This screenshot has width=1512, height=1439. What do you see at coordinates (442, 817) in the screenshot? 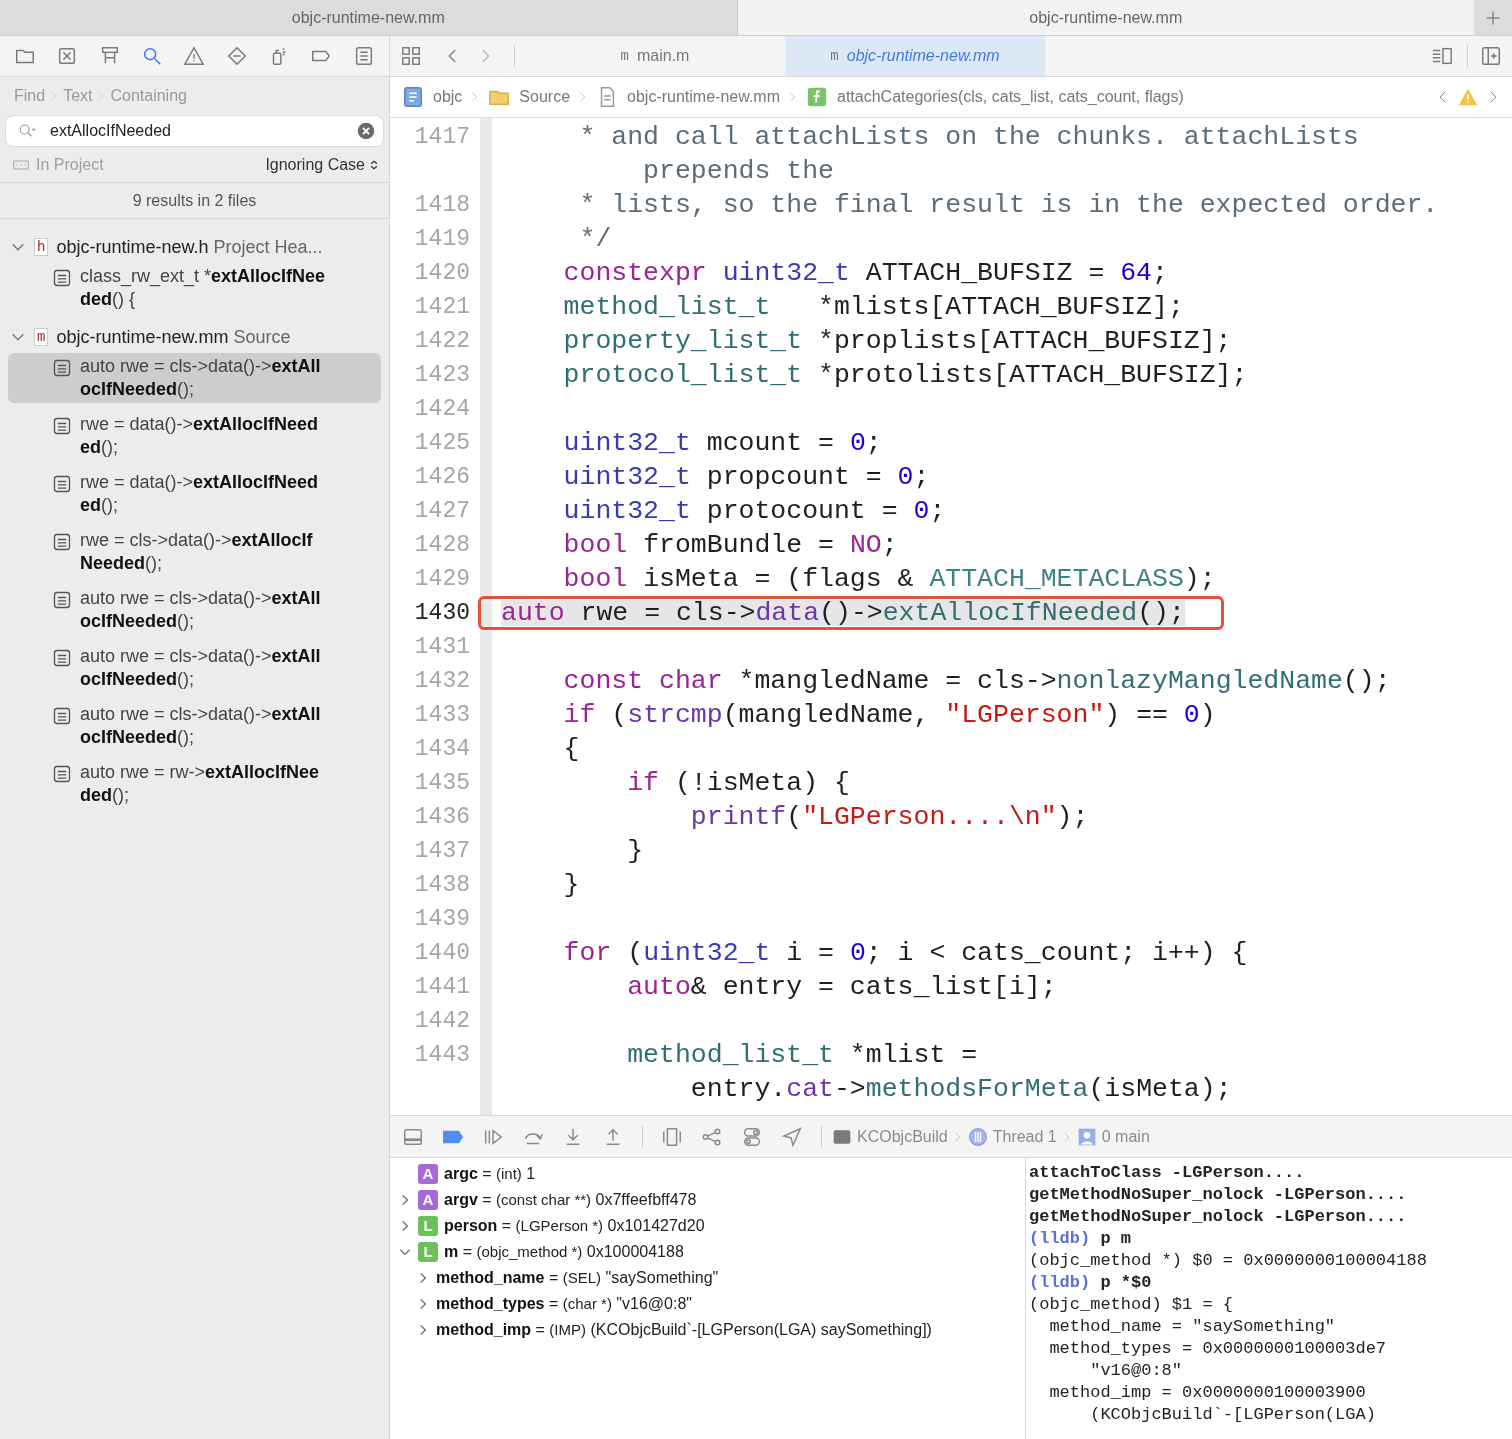
I see `line-number: 1436` at bounding box center [442, 817].